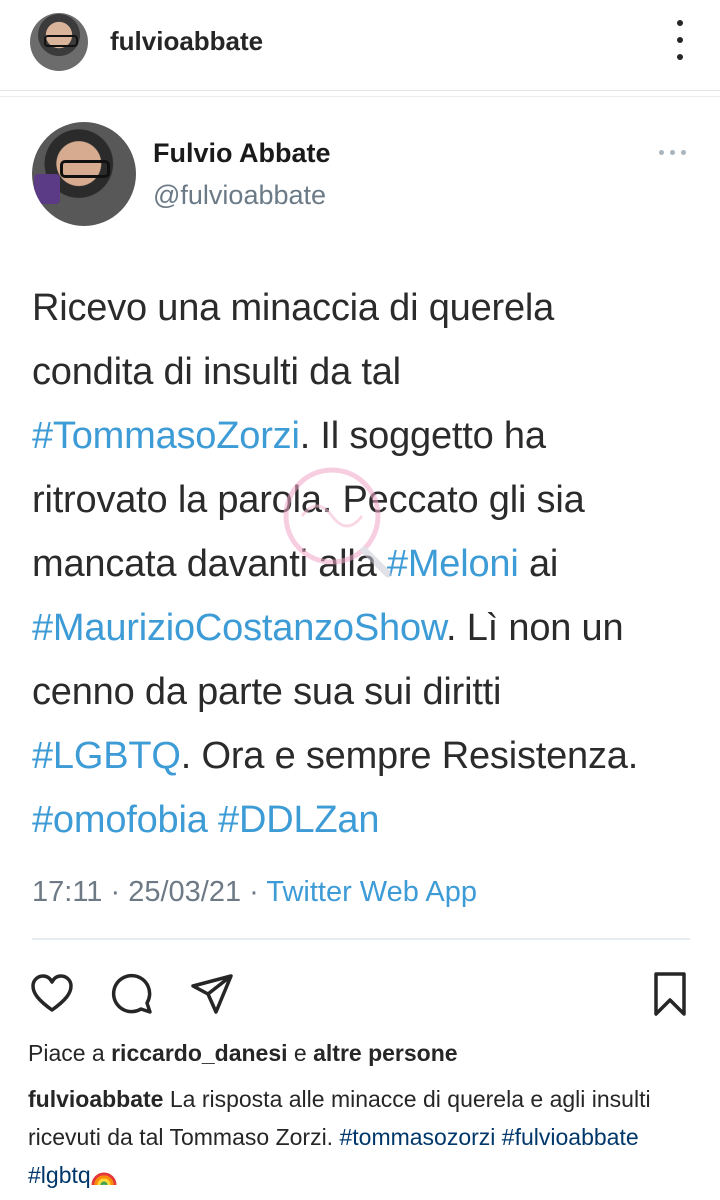 Image resolution: width=720 pixels, height=1200 pixels. I want to click on tweet-avatar, so click(84, 174).